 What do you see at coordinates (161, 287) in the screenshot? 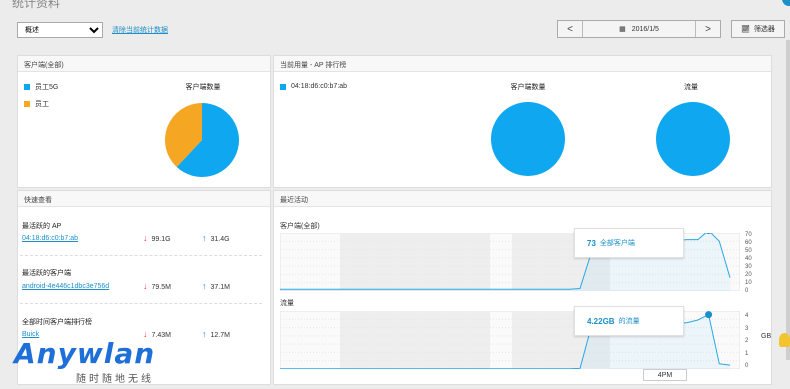
I see `download-value: 79.5M` at bounding box center [161, 287].